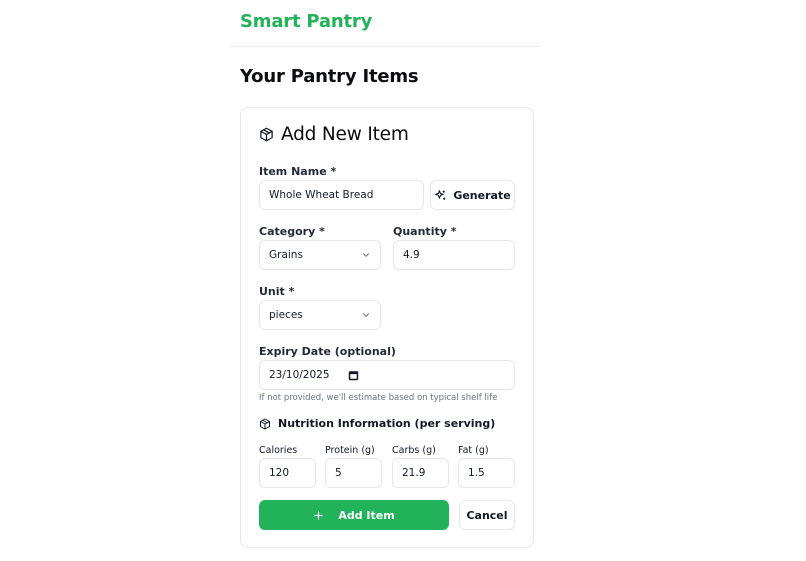 Image resolution: width=806 pixels, height=561 pixels. What do you see at coordinates (411, 255) in the screenshot?
I see `quantity-value: 4.9` at bounding box center [411, 255].